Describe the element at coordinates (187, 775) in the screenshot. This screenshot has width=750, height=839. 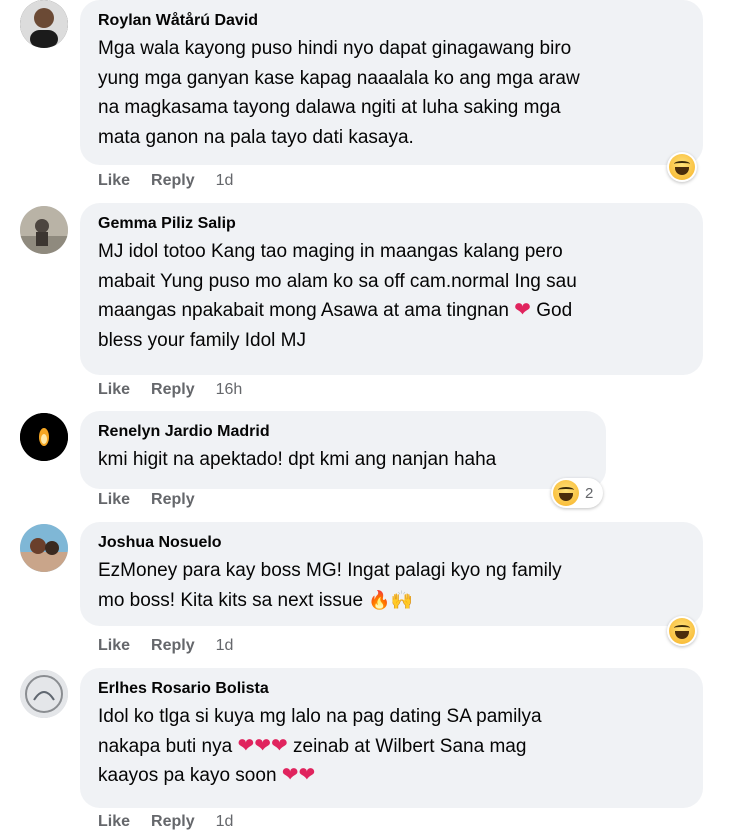
I see `comment-line-text: kaayos pa kayo soon` at that location.